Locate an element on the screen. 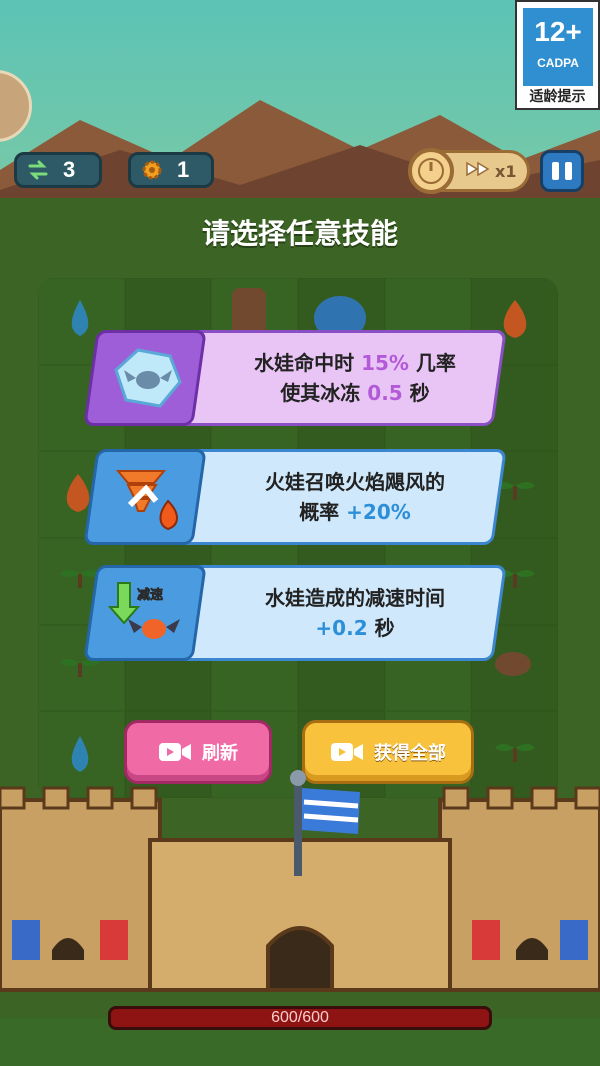  castle-health-bar: 600/600 is located at coordinates (300, 1018).